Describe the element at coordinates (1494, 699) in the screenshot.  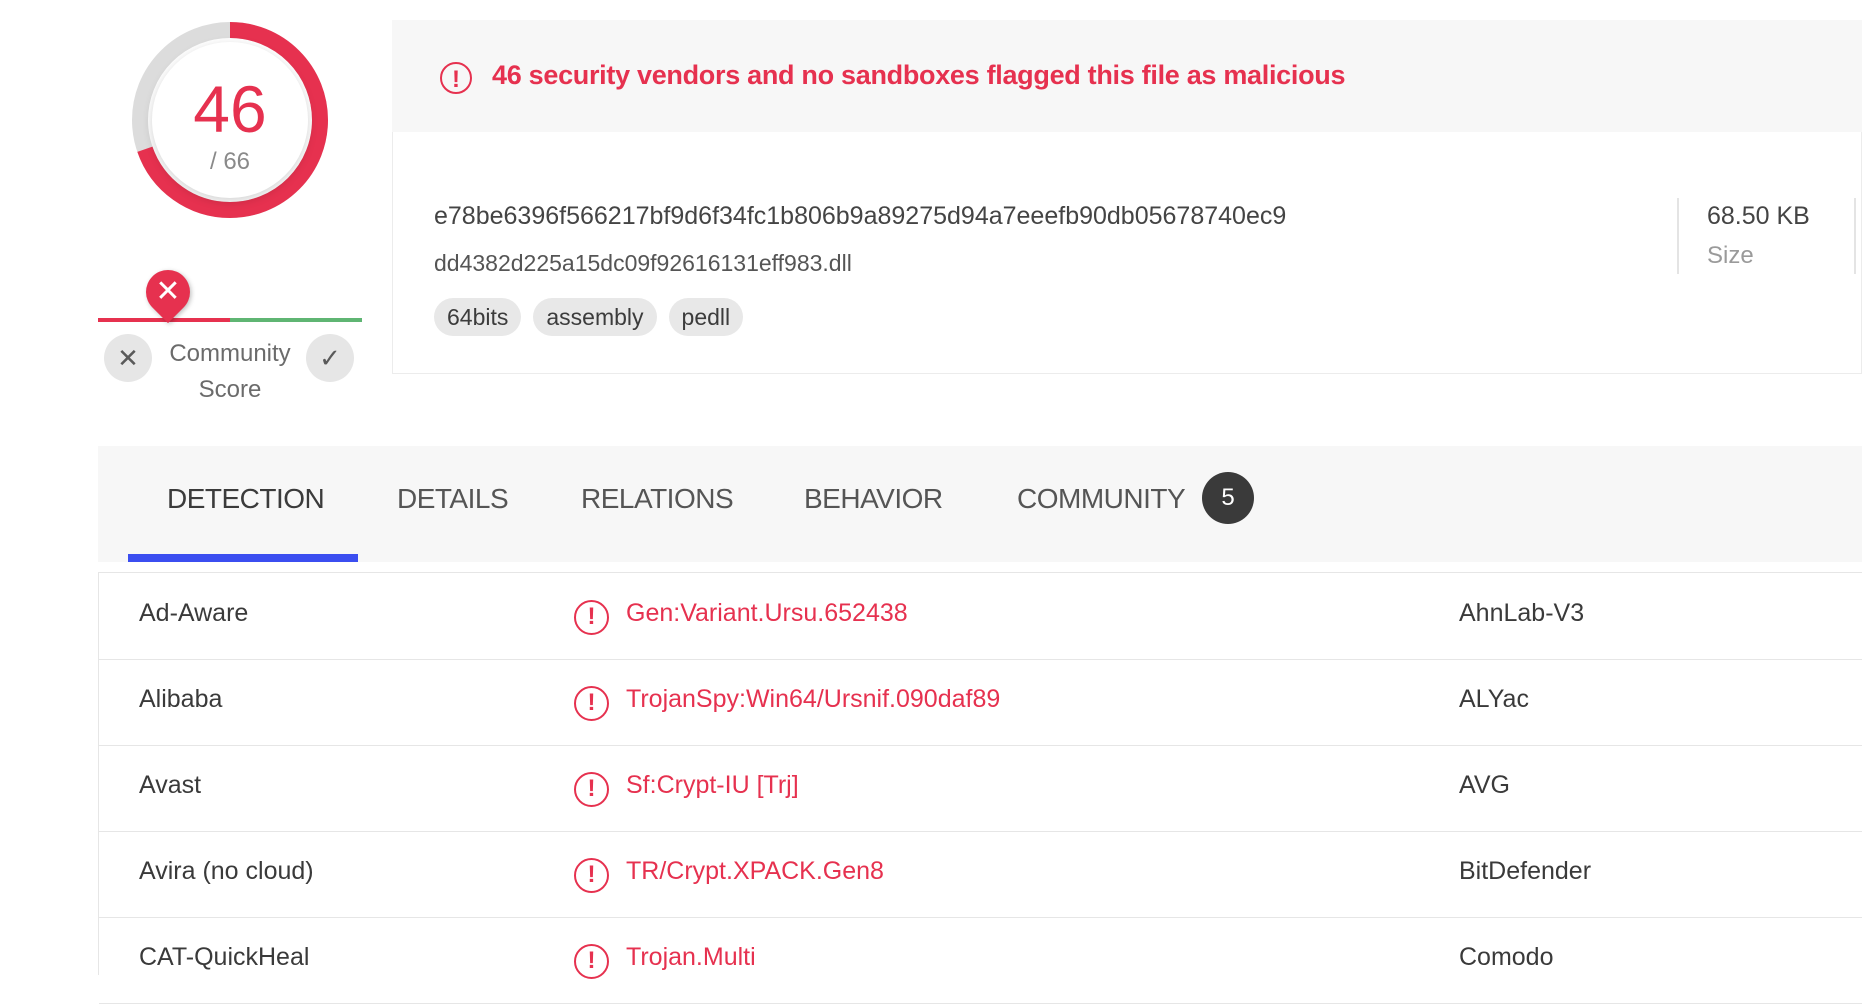
I see `vendor-name: ALYac` at that location.